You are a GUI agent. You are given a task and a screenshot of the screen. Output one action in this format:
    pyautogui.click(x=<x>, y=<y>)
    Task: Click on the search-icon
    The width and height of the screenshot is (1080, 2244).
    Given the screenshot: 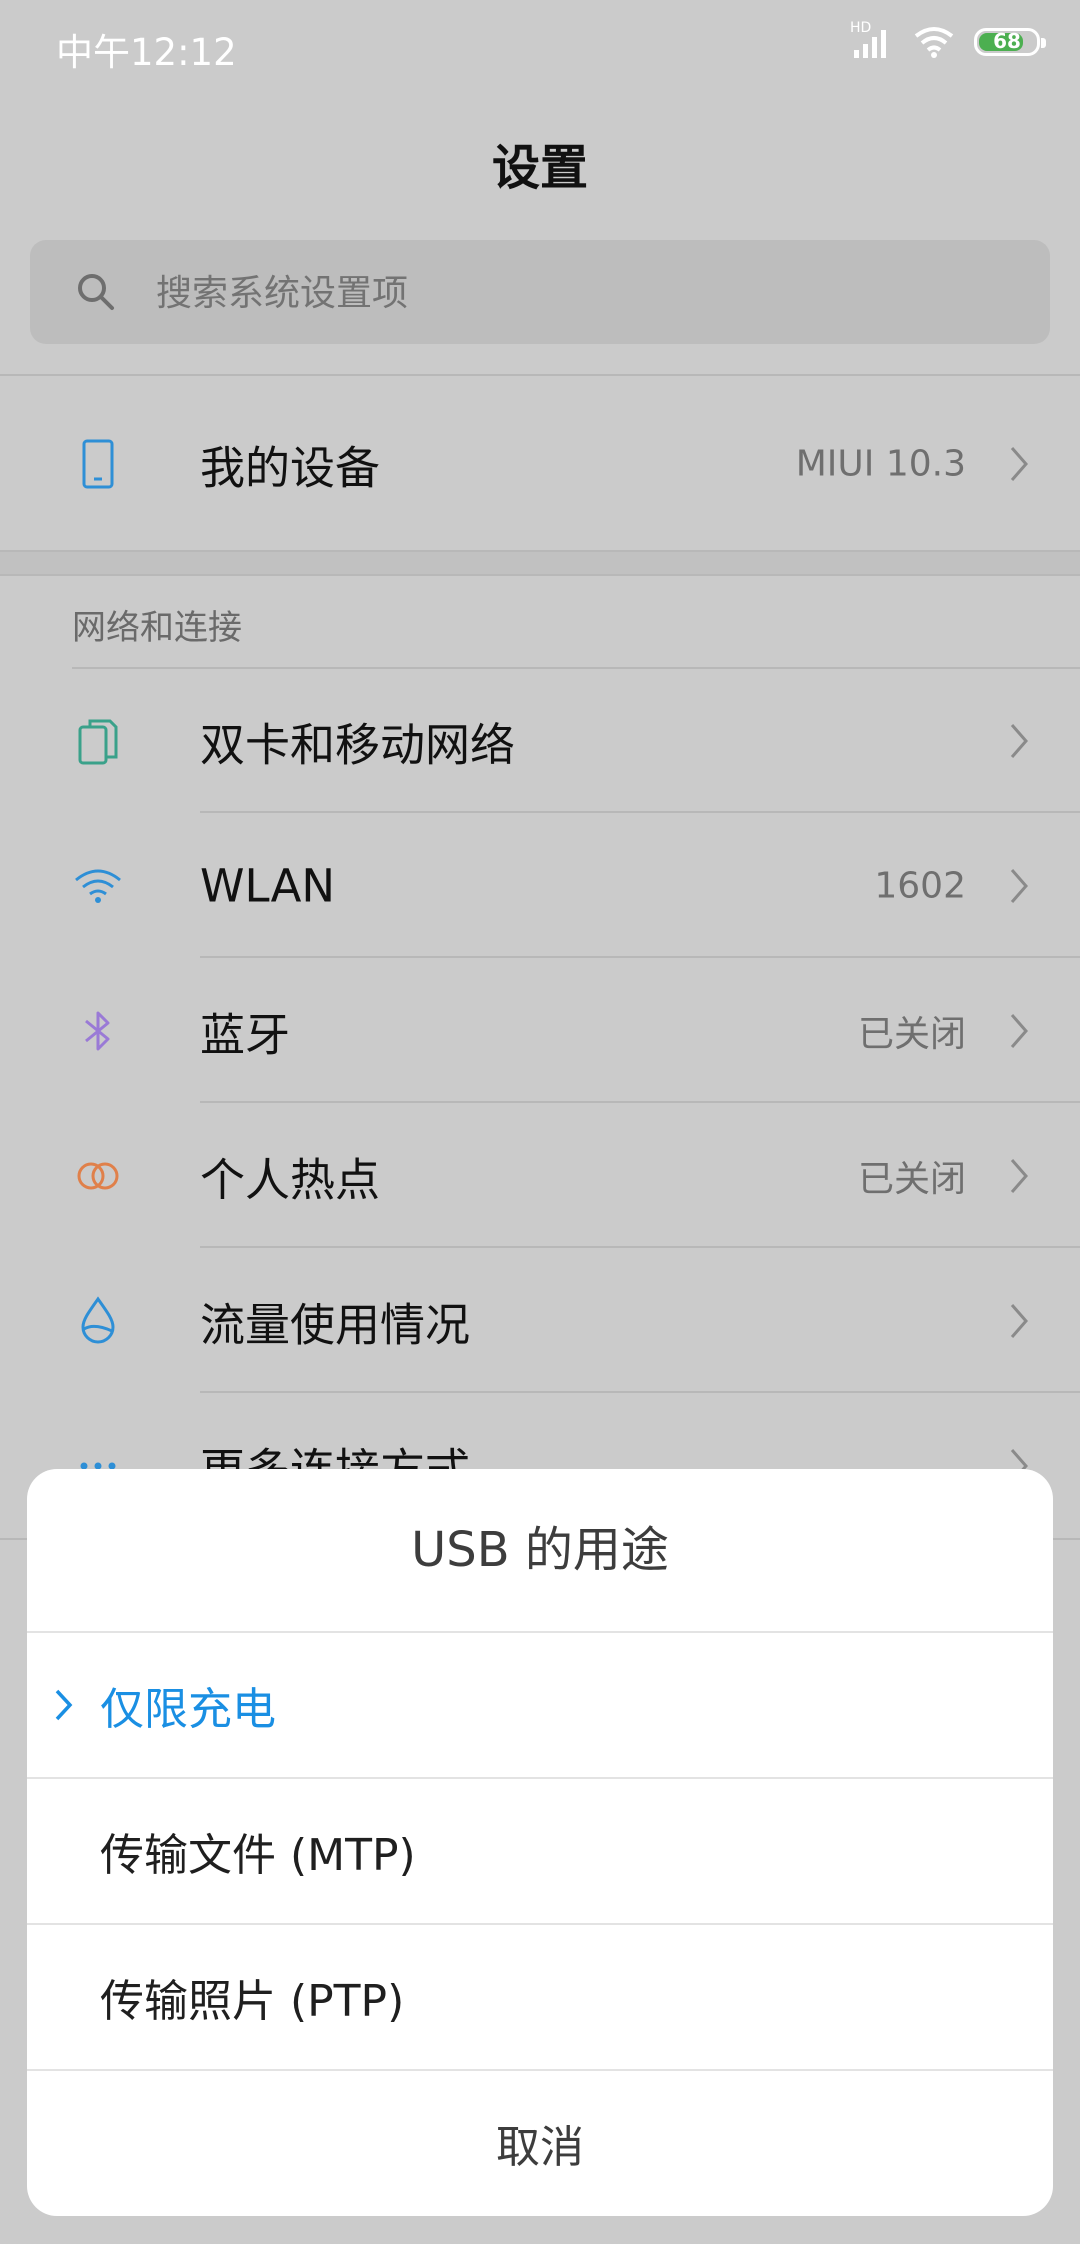 What is the action you would take?
    pyautogui.click(x=96, y=292)
    